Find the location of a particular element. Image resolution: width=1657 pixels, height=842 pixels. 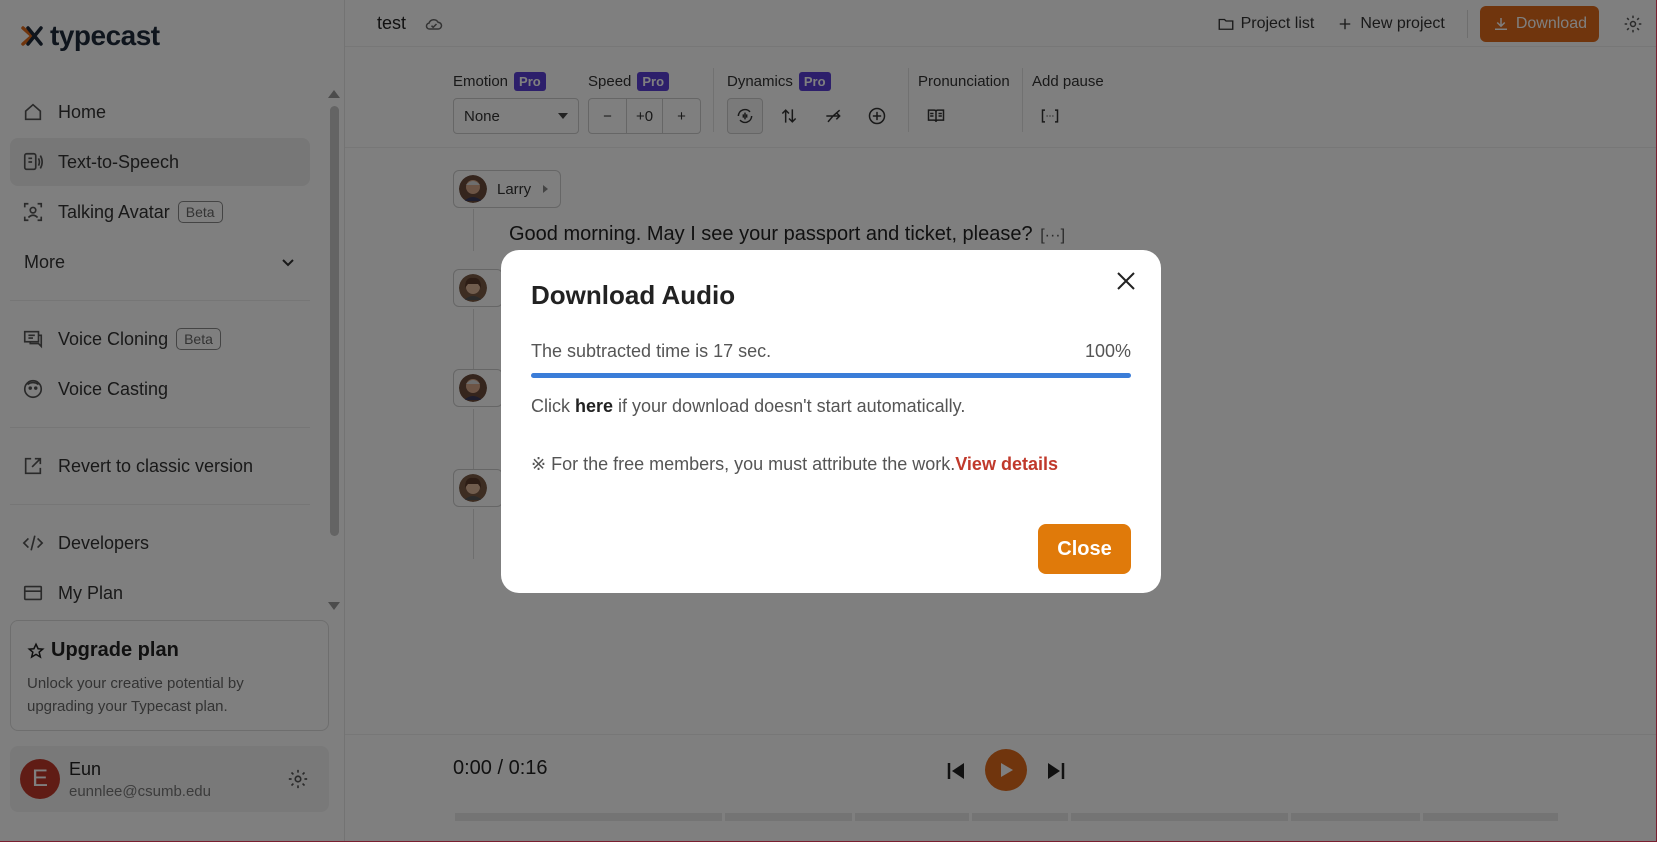

close-icon is located at coordinates (1126, 281).